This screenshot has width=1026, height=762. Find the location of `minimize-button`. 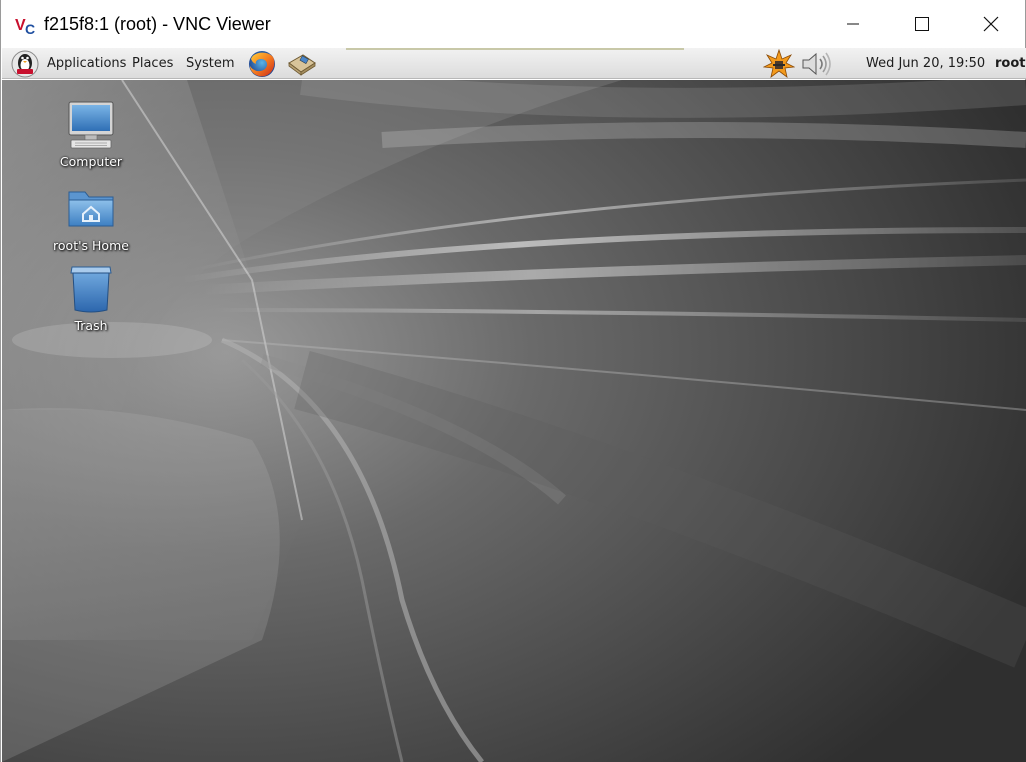

minimize-button is located at coordinates (853, 24).